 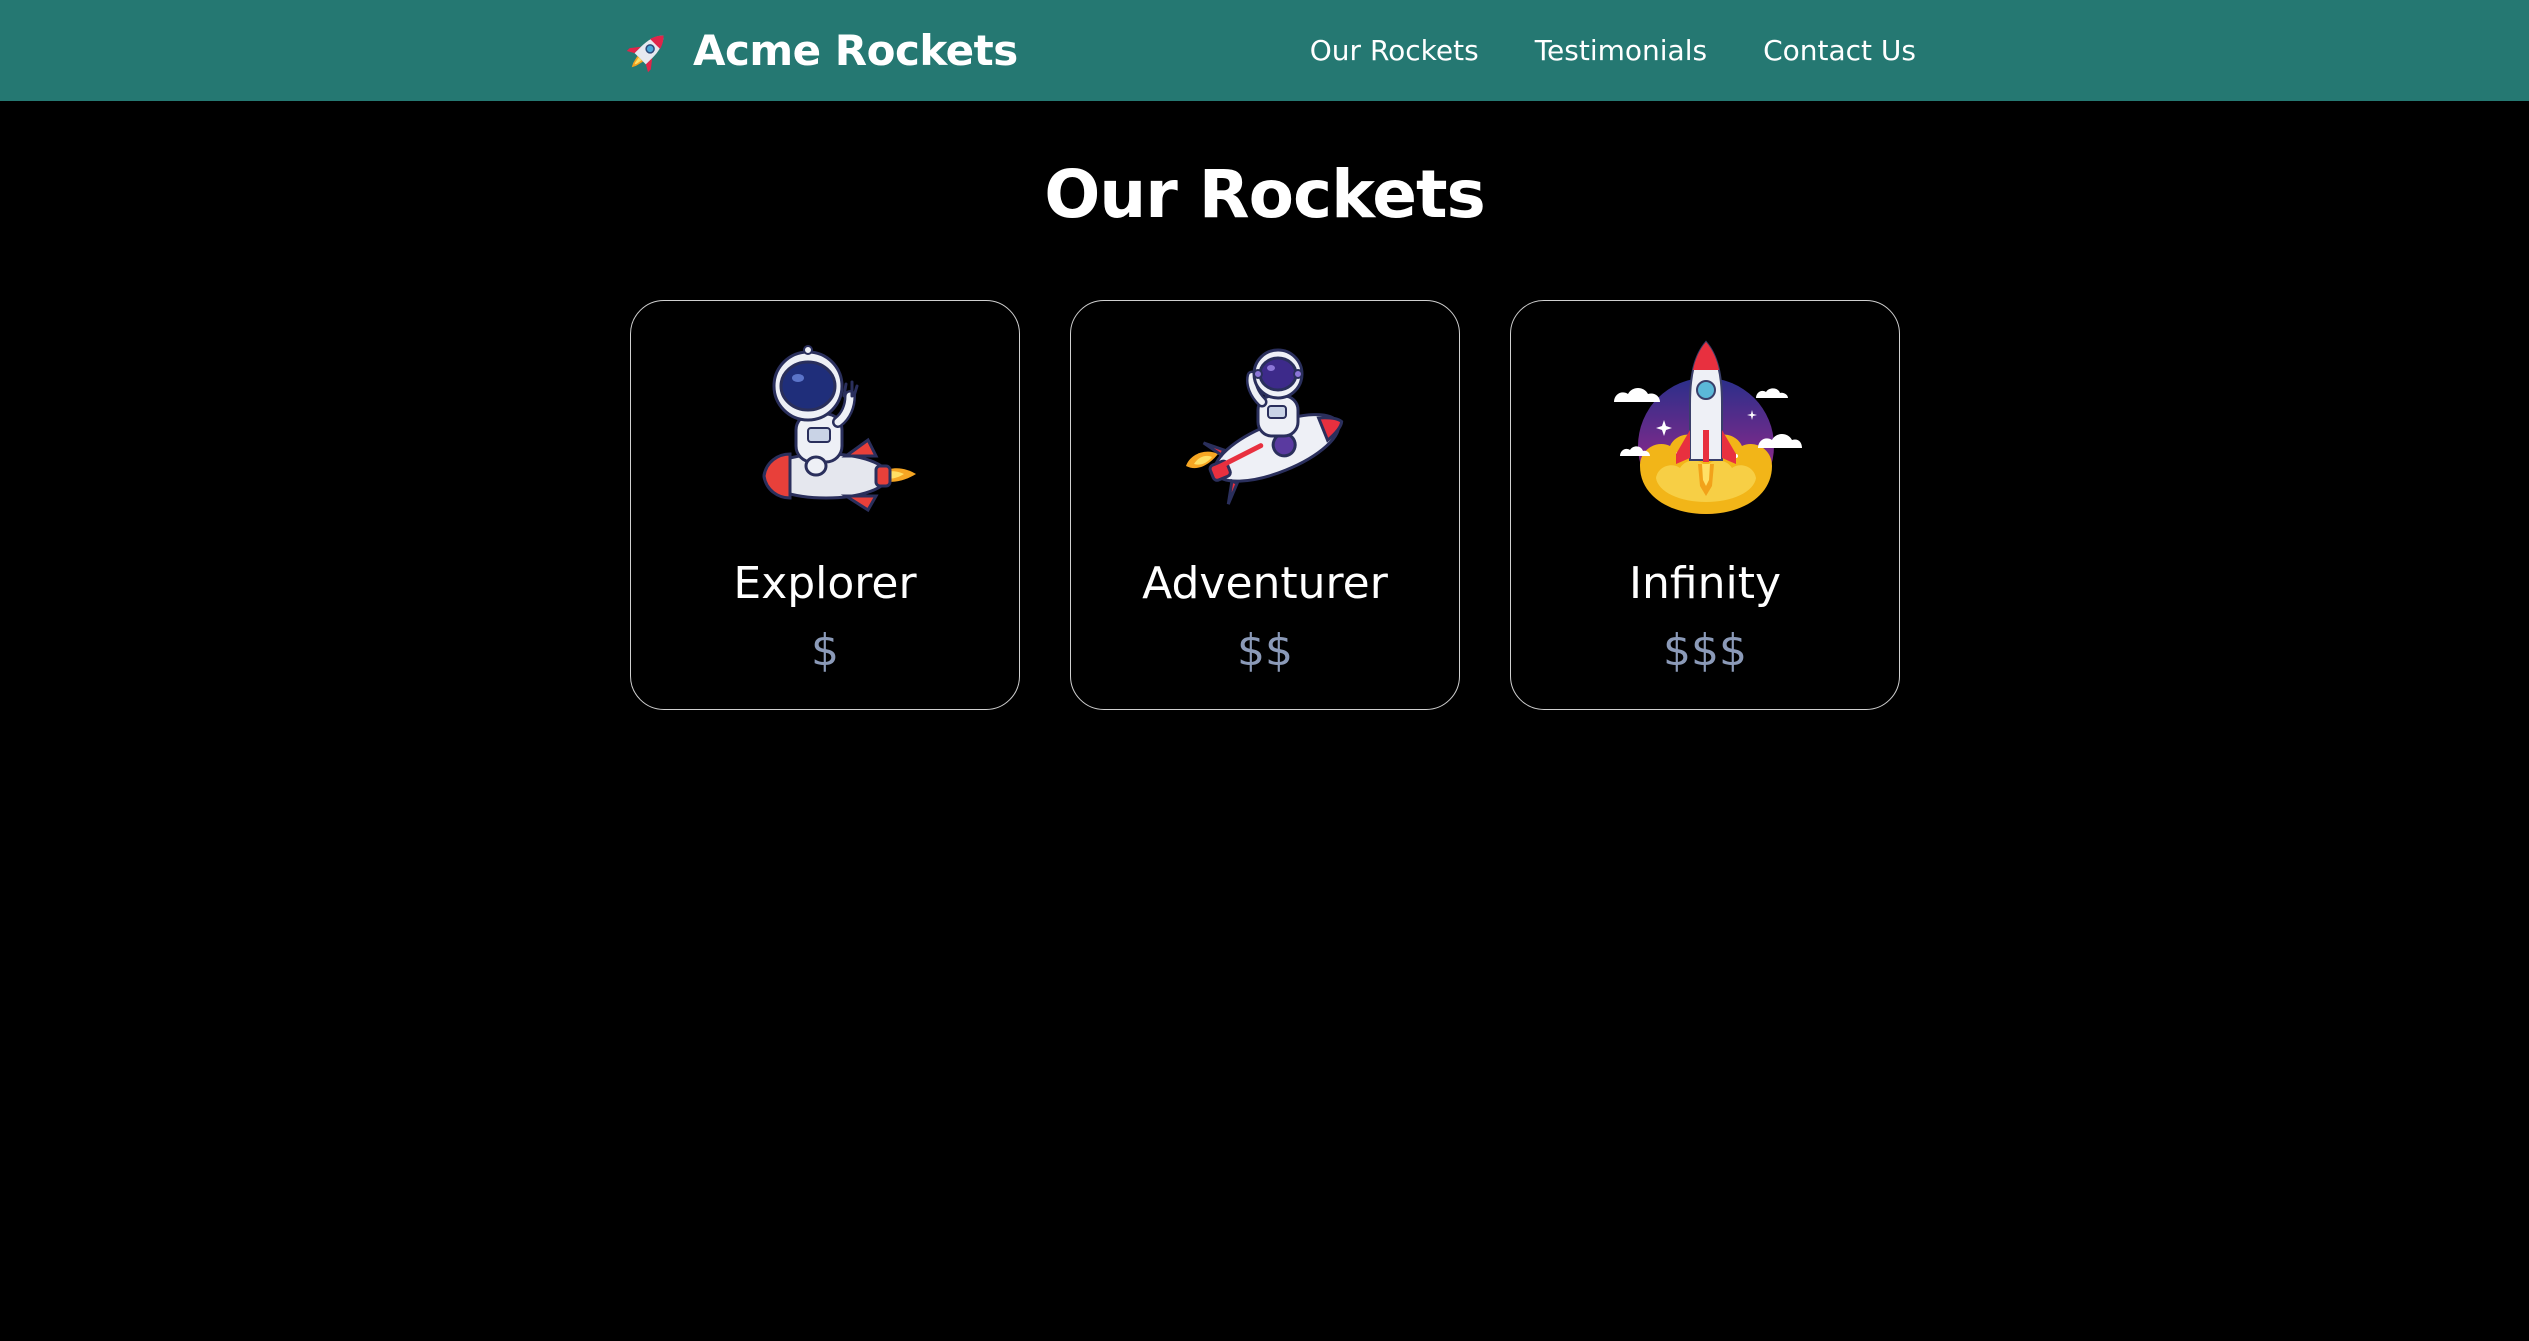 I want to click on rocket-card-explorer: Explorer $, so click(x=825, y=505).